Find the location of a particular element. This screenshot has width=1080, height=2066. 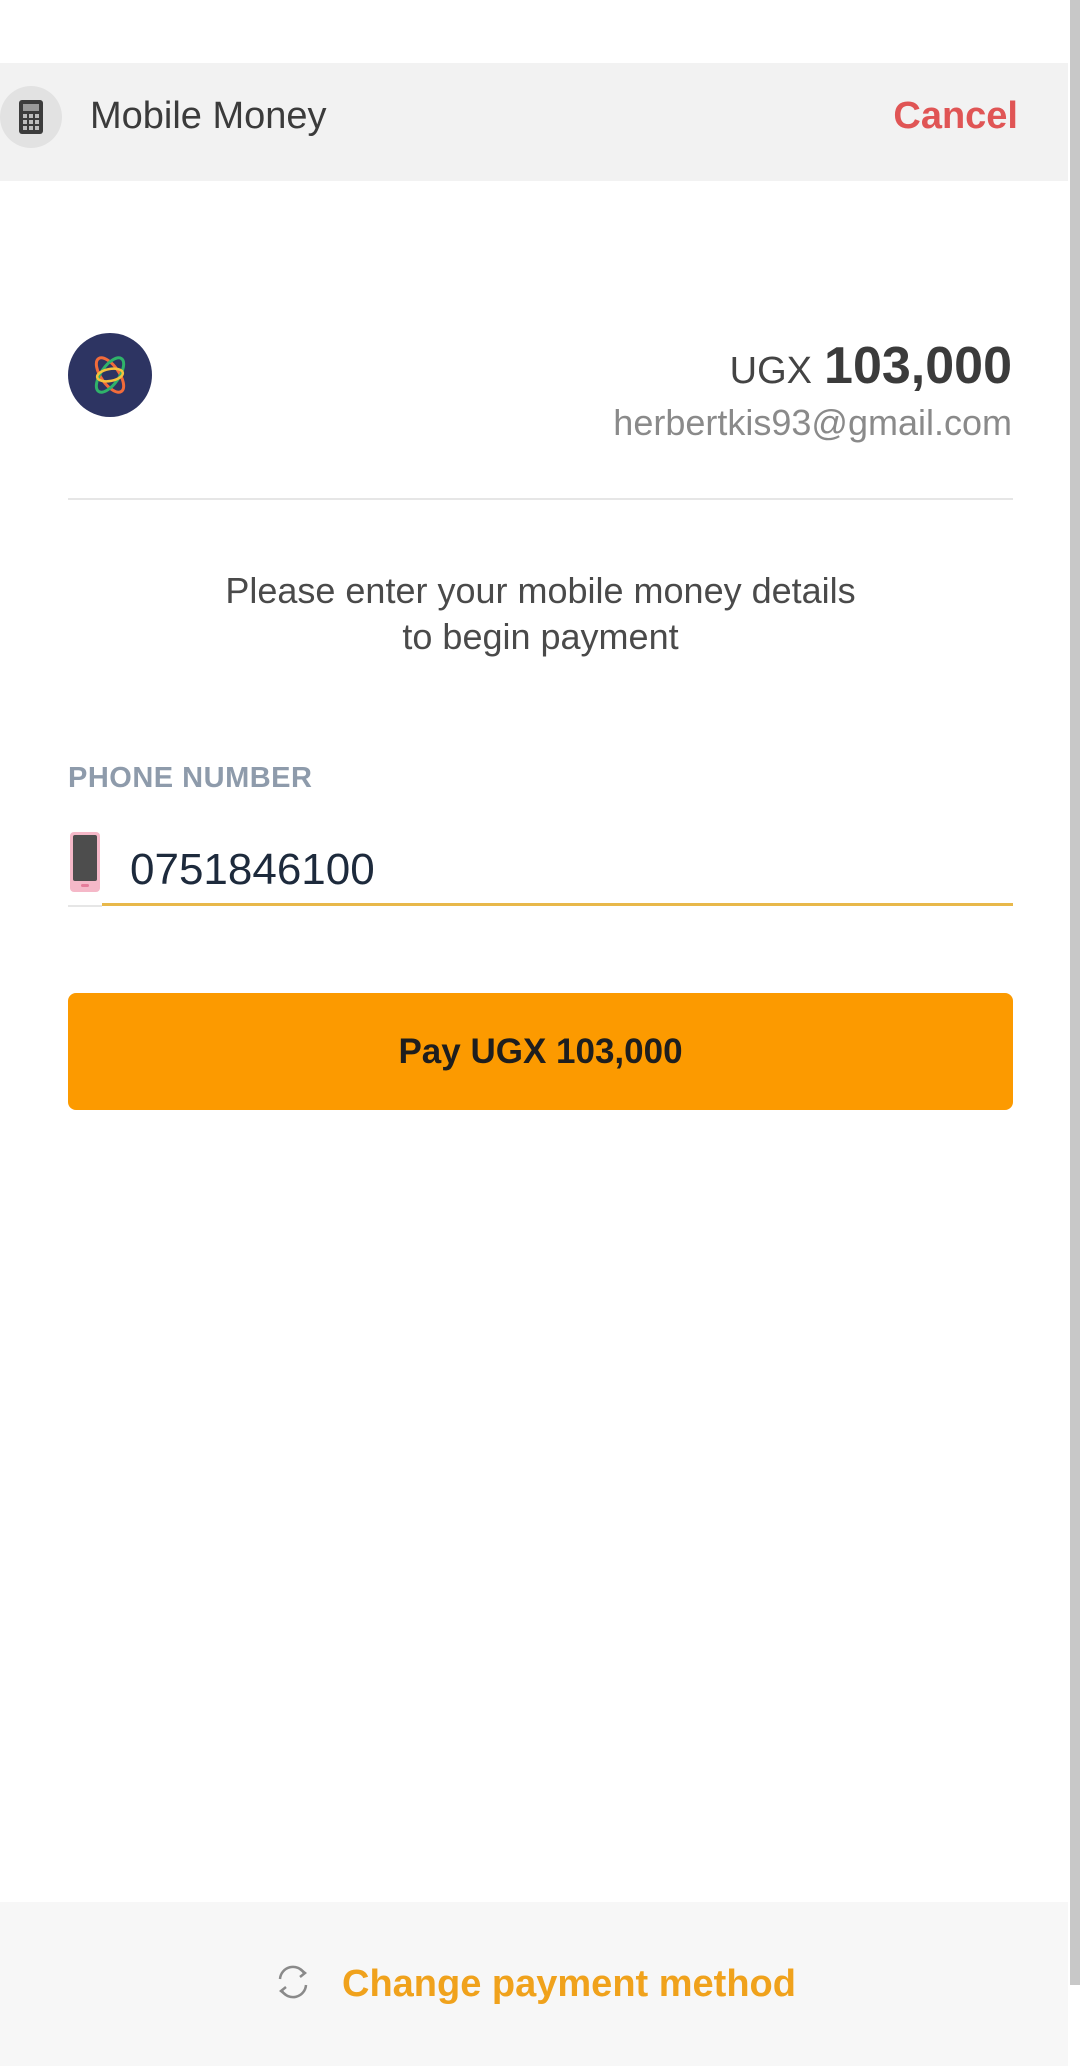

payment-amount: UGX 103,000 is located at coordinates (871, 366).